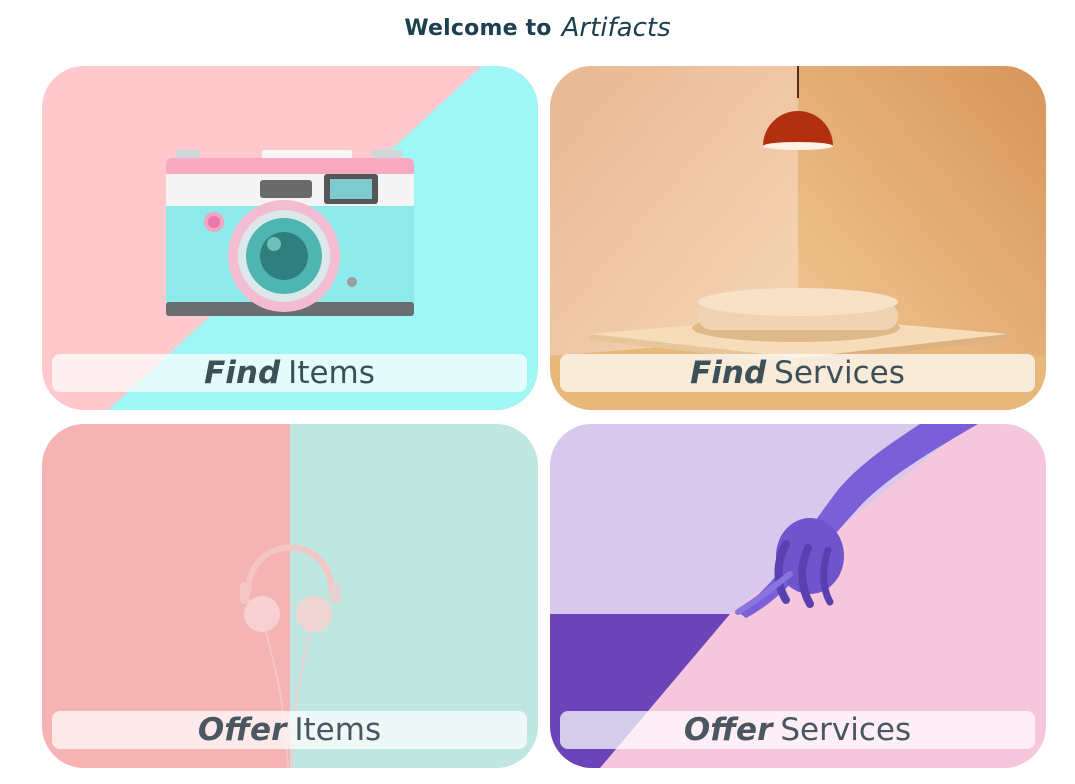 Image resolution: width=1075 pixels, height=784 pixels. I want to click on offer-items-label: Offer Items, so click(289, 730).